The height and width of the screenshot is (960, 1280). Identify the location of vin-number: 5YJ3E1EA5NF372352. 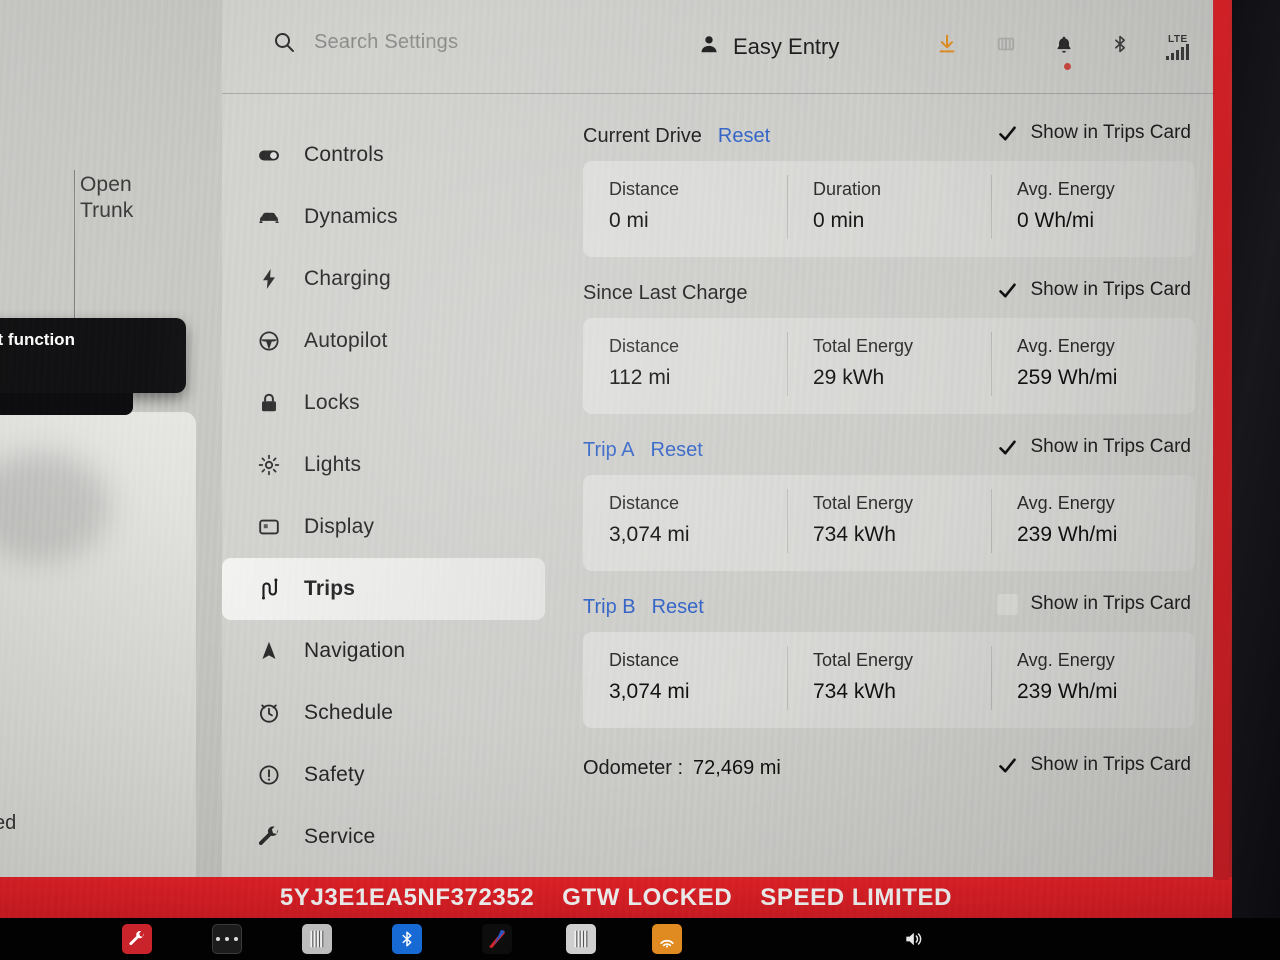
(407, 897).